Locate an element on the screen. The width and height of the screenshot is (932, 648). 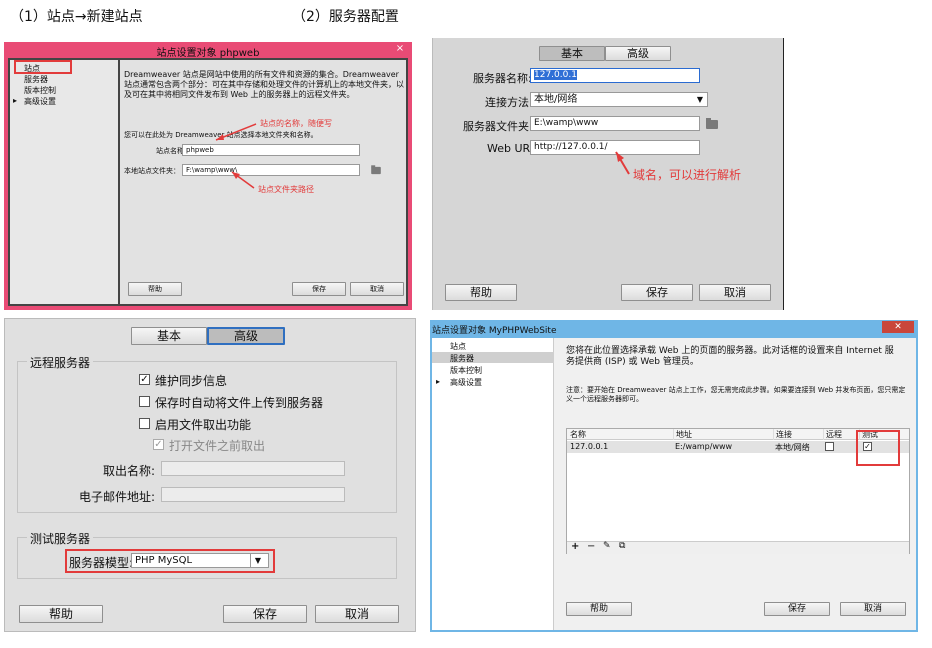
test-server-group-label: 测试服务器 is located at coordinates (60, 538).